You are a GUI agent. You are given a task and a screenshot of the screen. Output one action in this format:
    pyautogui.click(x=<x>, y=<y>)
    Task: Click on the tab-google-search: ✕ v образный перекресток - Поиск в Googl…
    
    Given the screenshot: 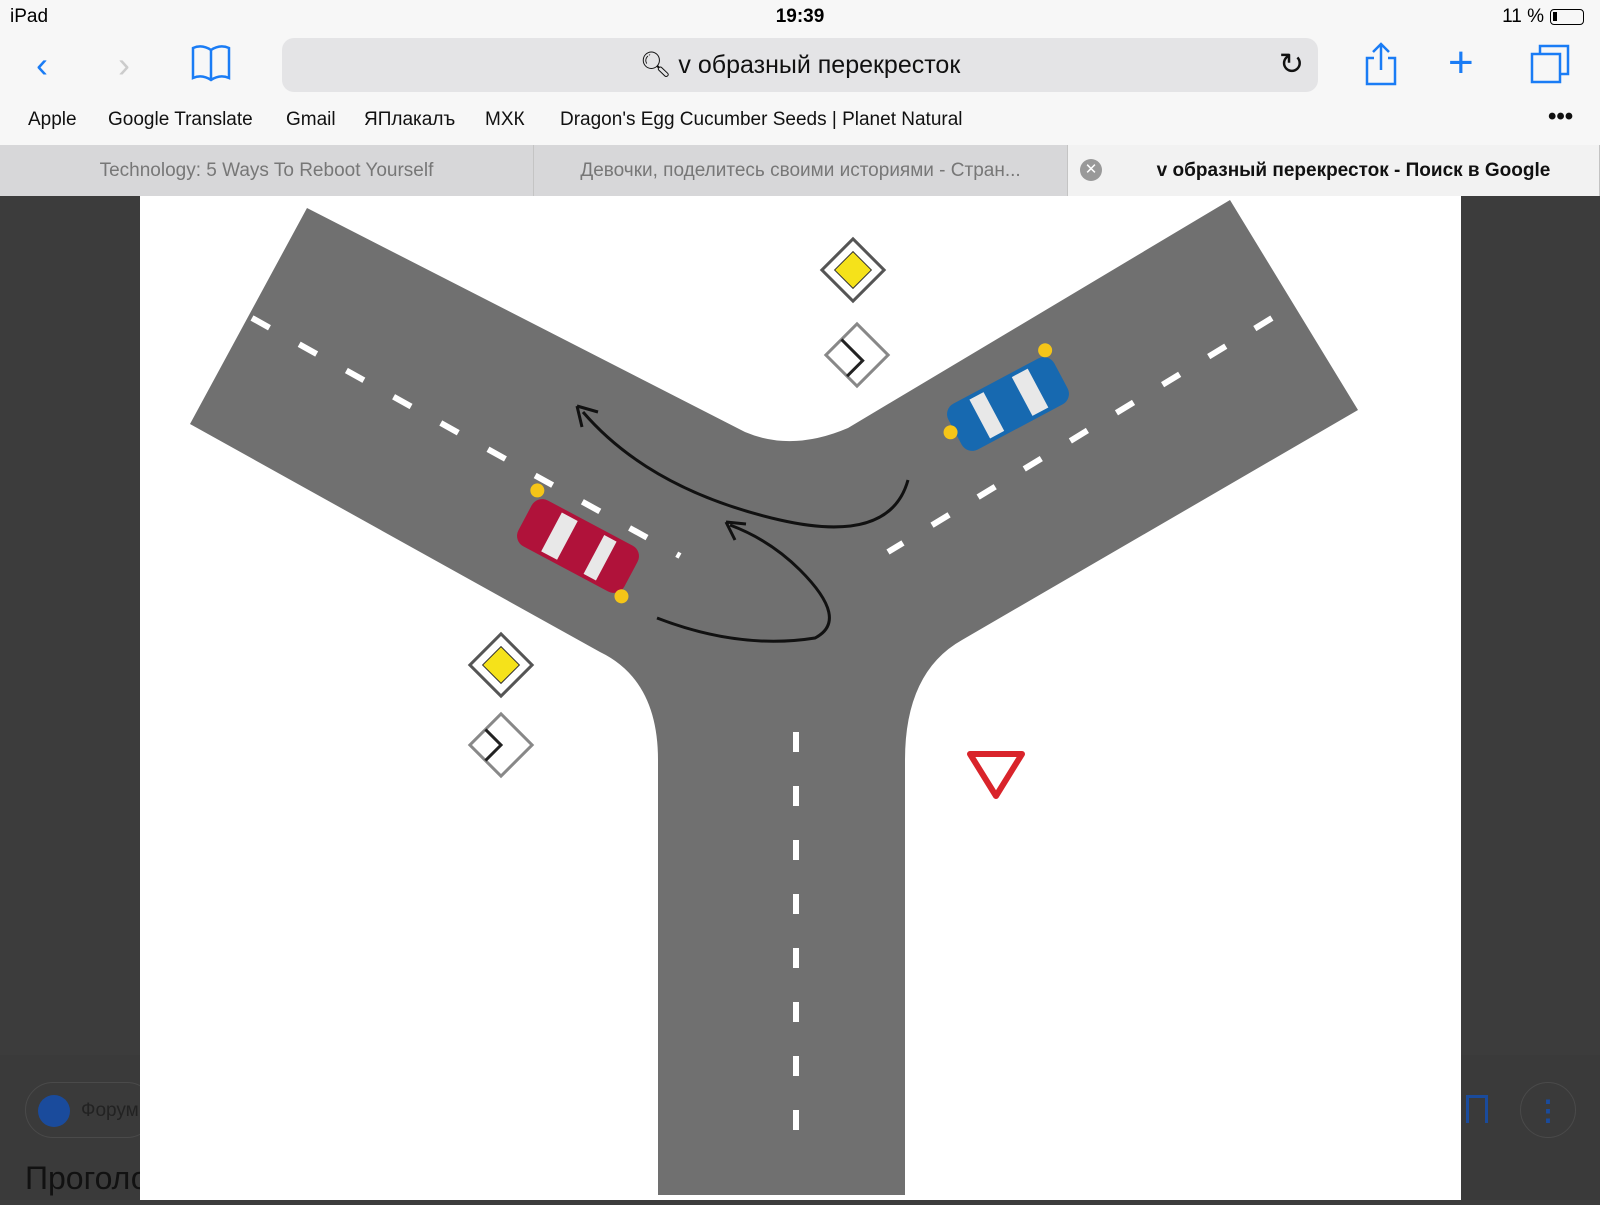 What is the action you would take?
    pyautogui.click(x=1334, y=170)
    